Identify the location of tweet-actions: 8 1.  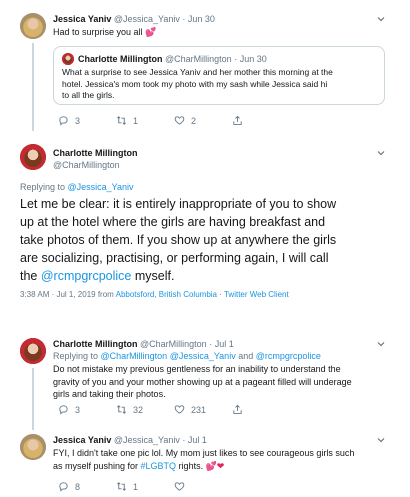
(145, 486).